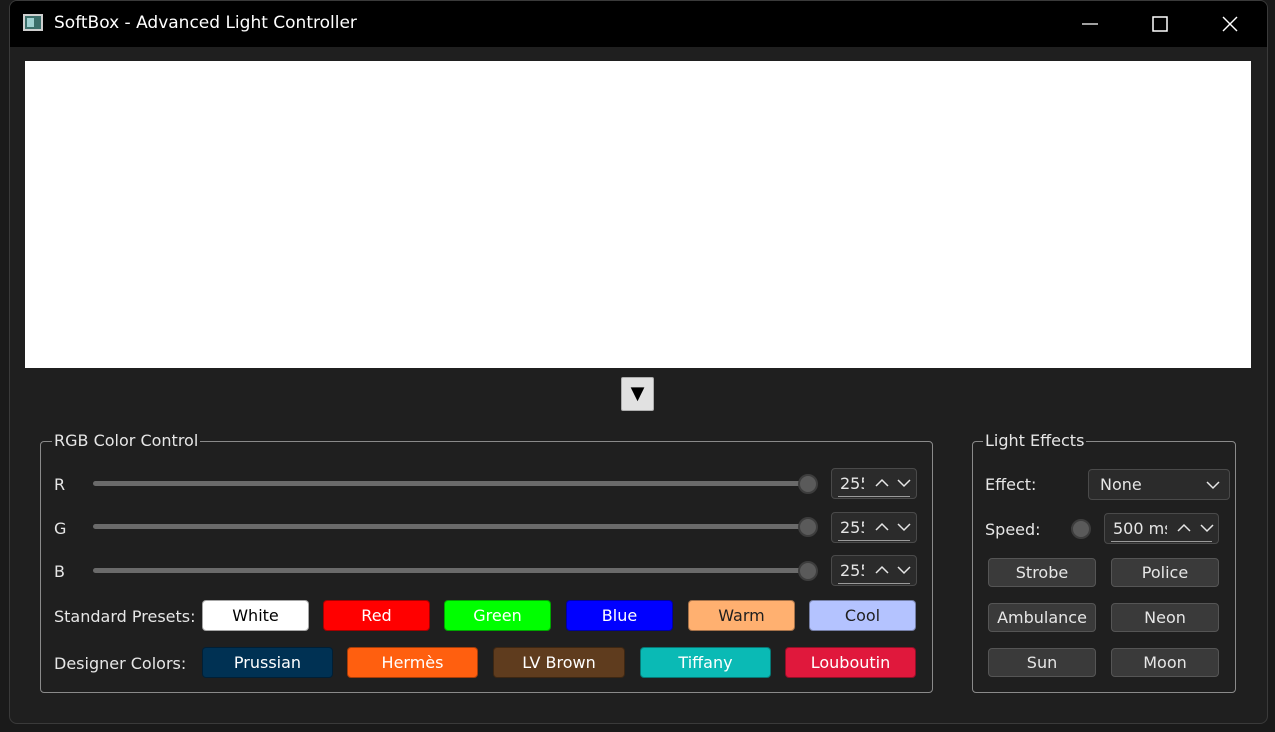 This screenshot has height=732, width=1275. What do you see at coordinates (267, 662) in the screenshot?
I see `designer-prussian-button: Prussian` at bounding box center [267, 662].